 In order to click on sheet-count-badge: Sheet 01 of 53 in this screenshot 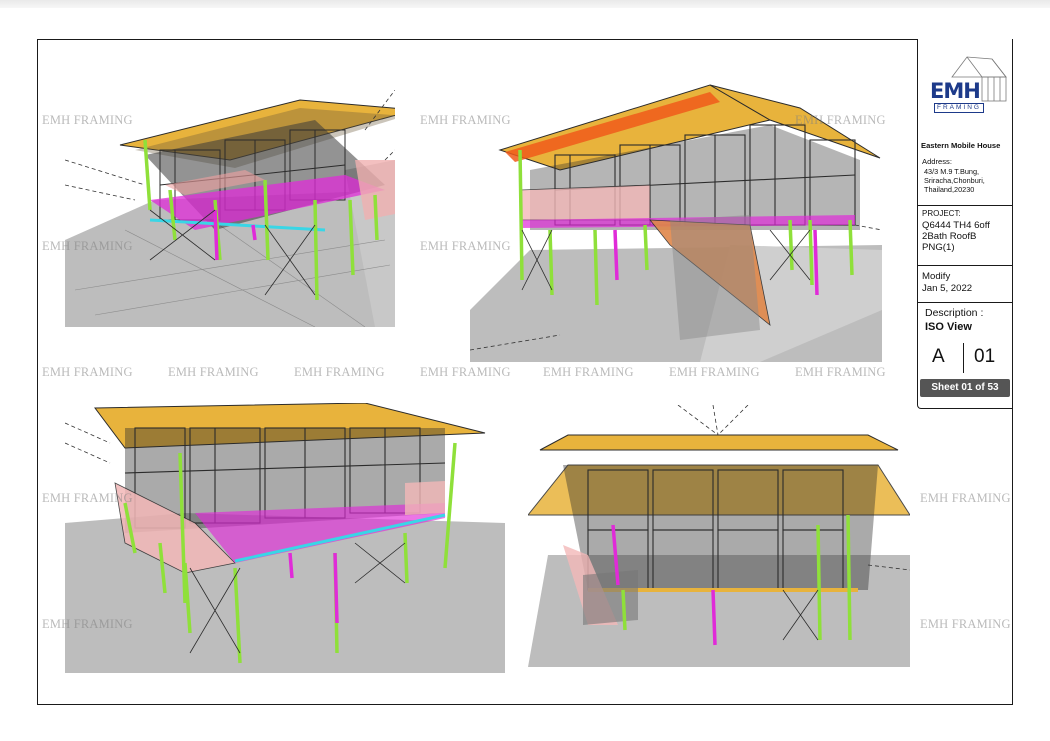, I will do `click(965, 388)`.